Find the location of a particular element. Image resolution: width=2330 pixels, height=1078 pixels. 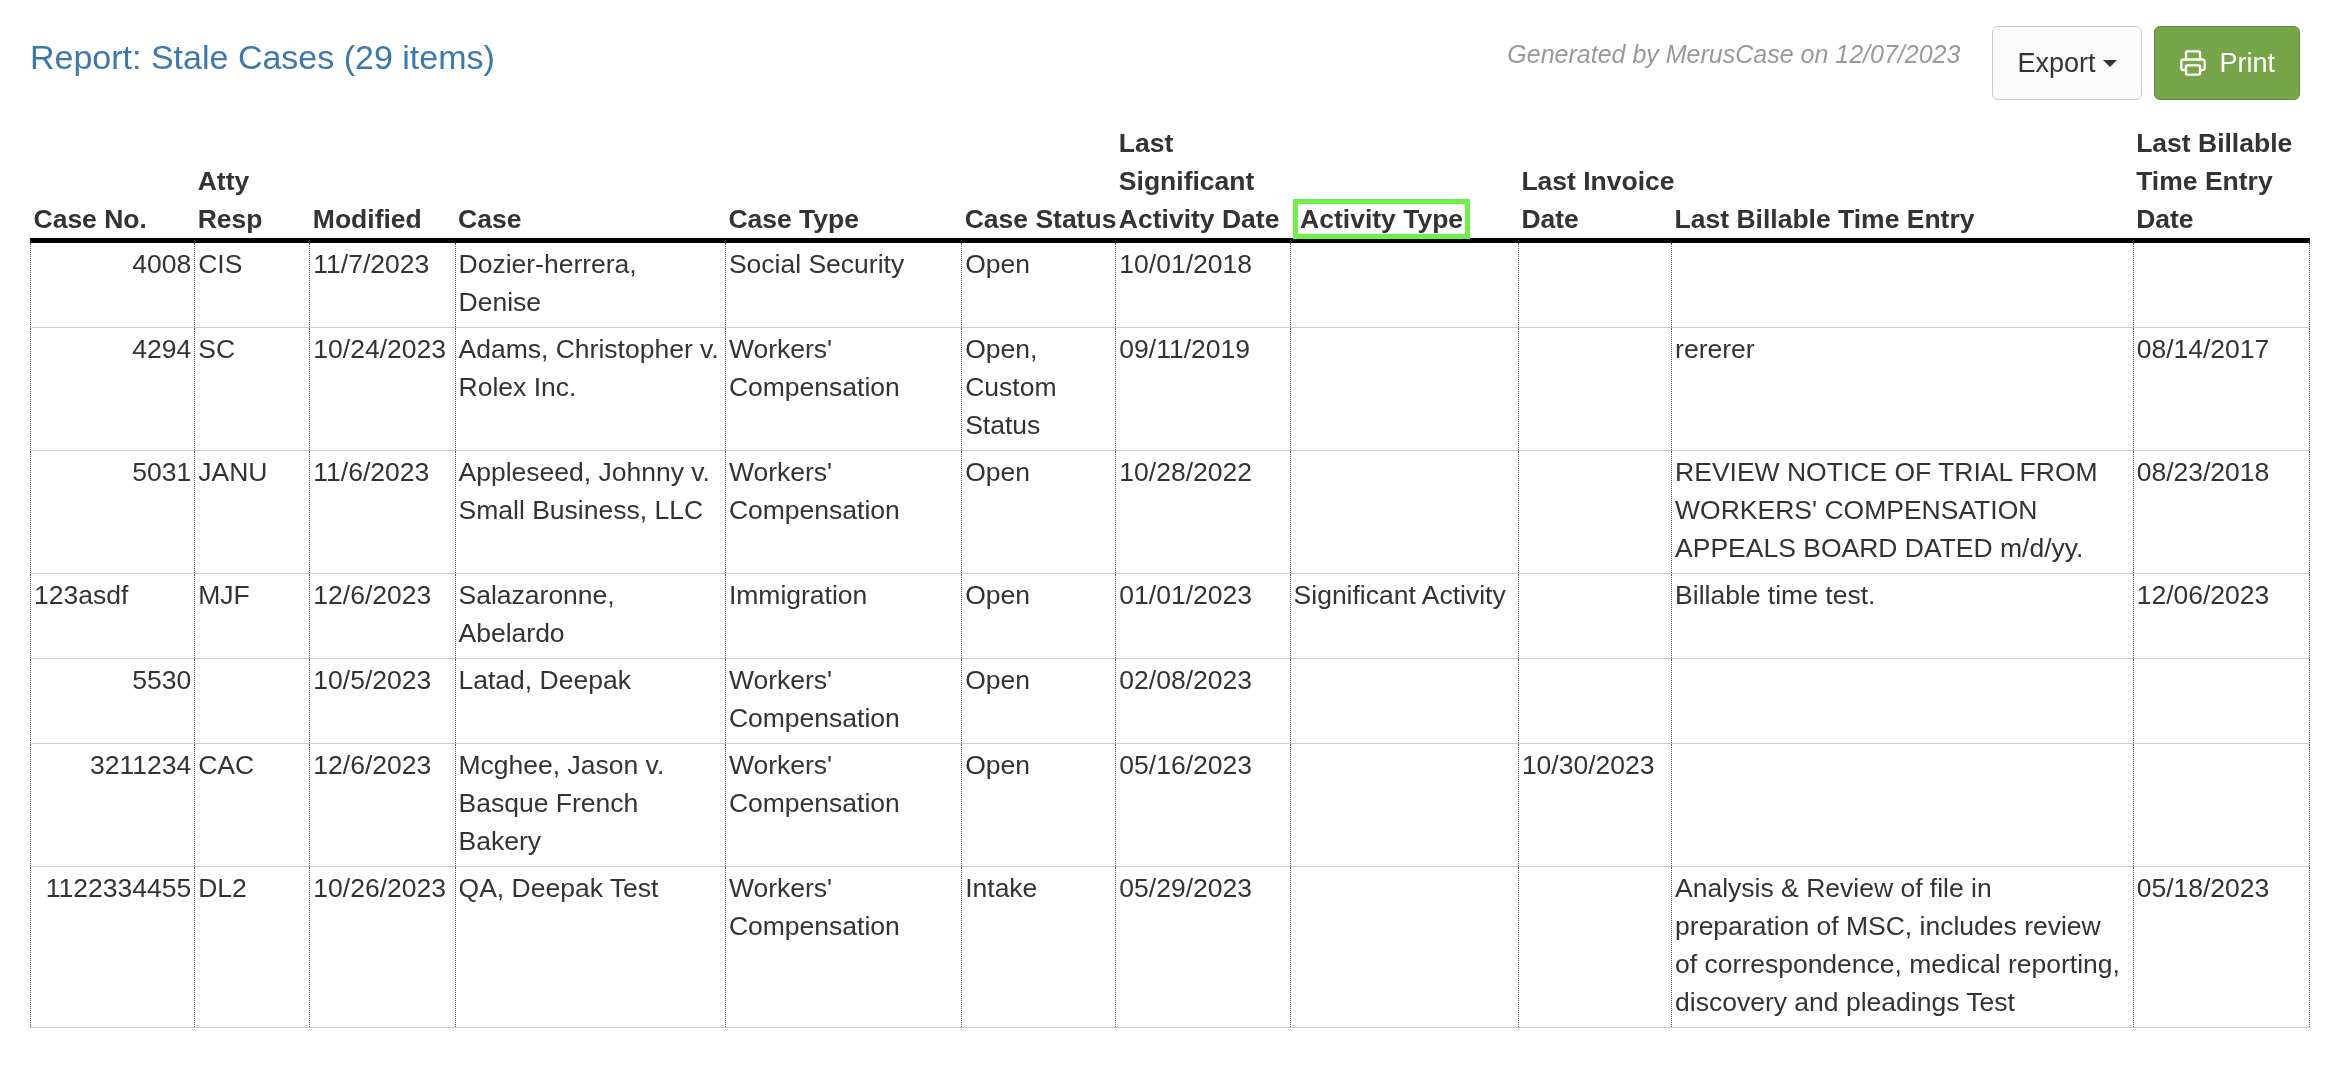

table-cell: DL2 is located at coordinates (252, 947).